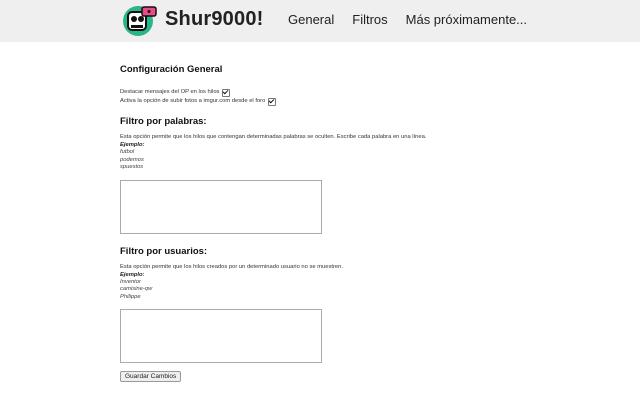  What do you see at coordinates (171, 69) in the screenshot?
I see `general-title: Configuración General` at bounding box center [171, 69].